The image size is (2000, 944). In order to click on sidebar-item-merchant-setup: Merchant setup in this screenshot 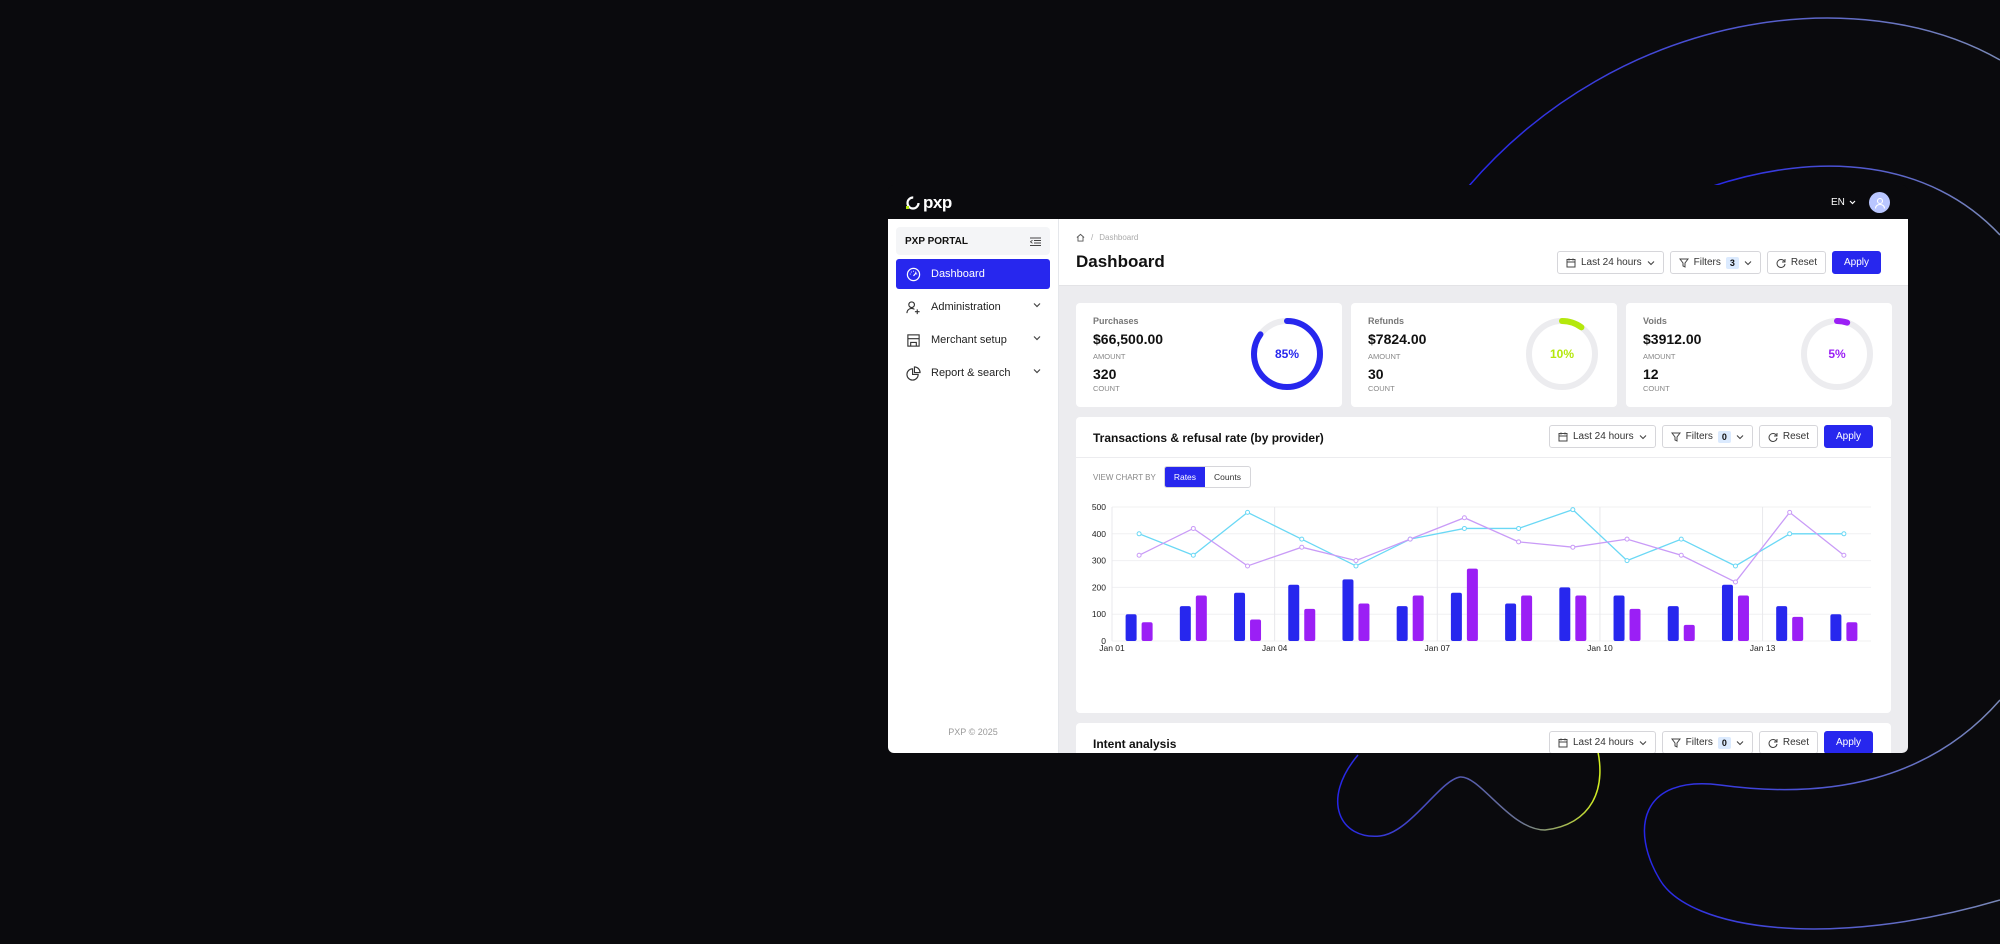, I will do `click(973, 340)`.